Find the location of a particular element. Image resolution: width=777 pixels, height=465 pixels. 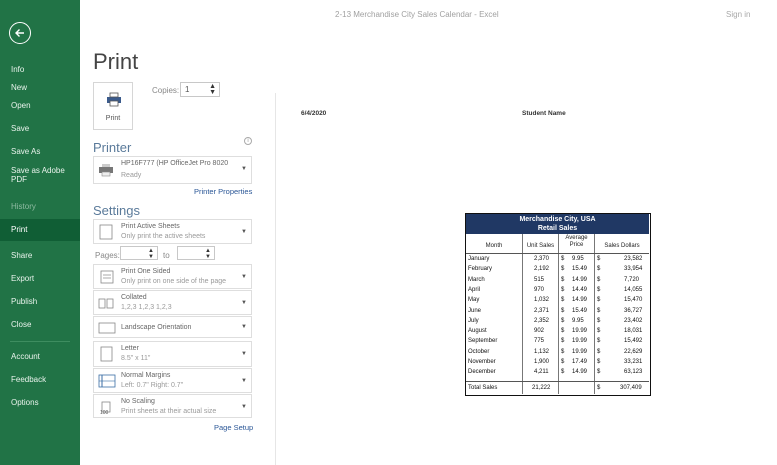

sign-in-link: Sign in is located at coordinates (738, 14).